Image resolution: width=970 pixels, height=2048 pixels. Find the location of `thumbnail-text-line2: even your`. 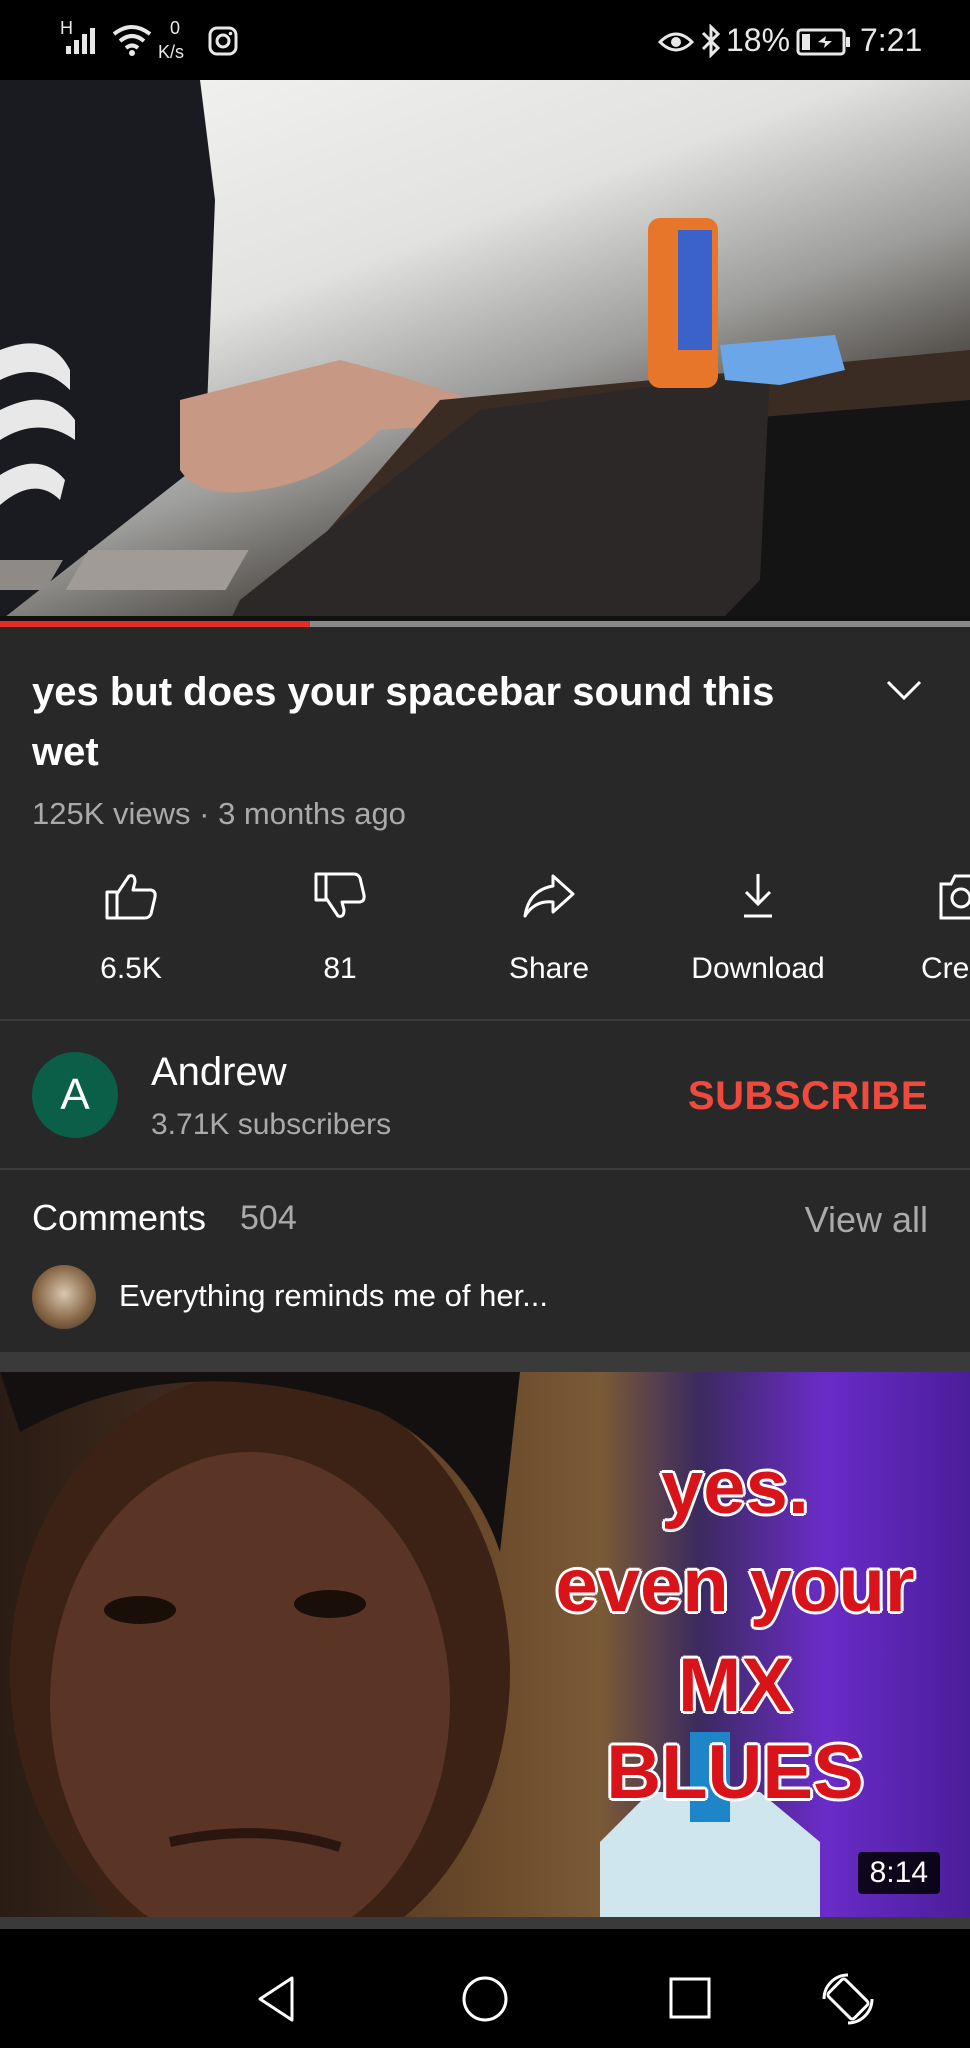

thumbnail-text-line2: even your is located at coordinates (735, 1585).